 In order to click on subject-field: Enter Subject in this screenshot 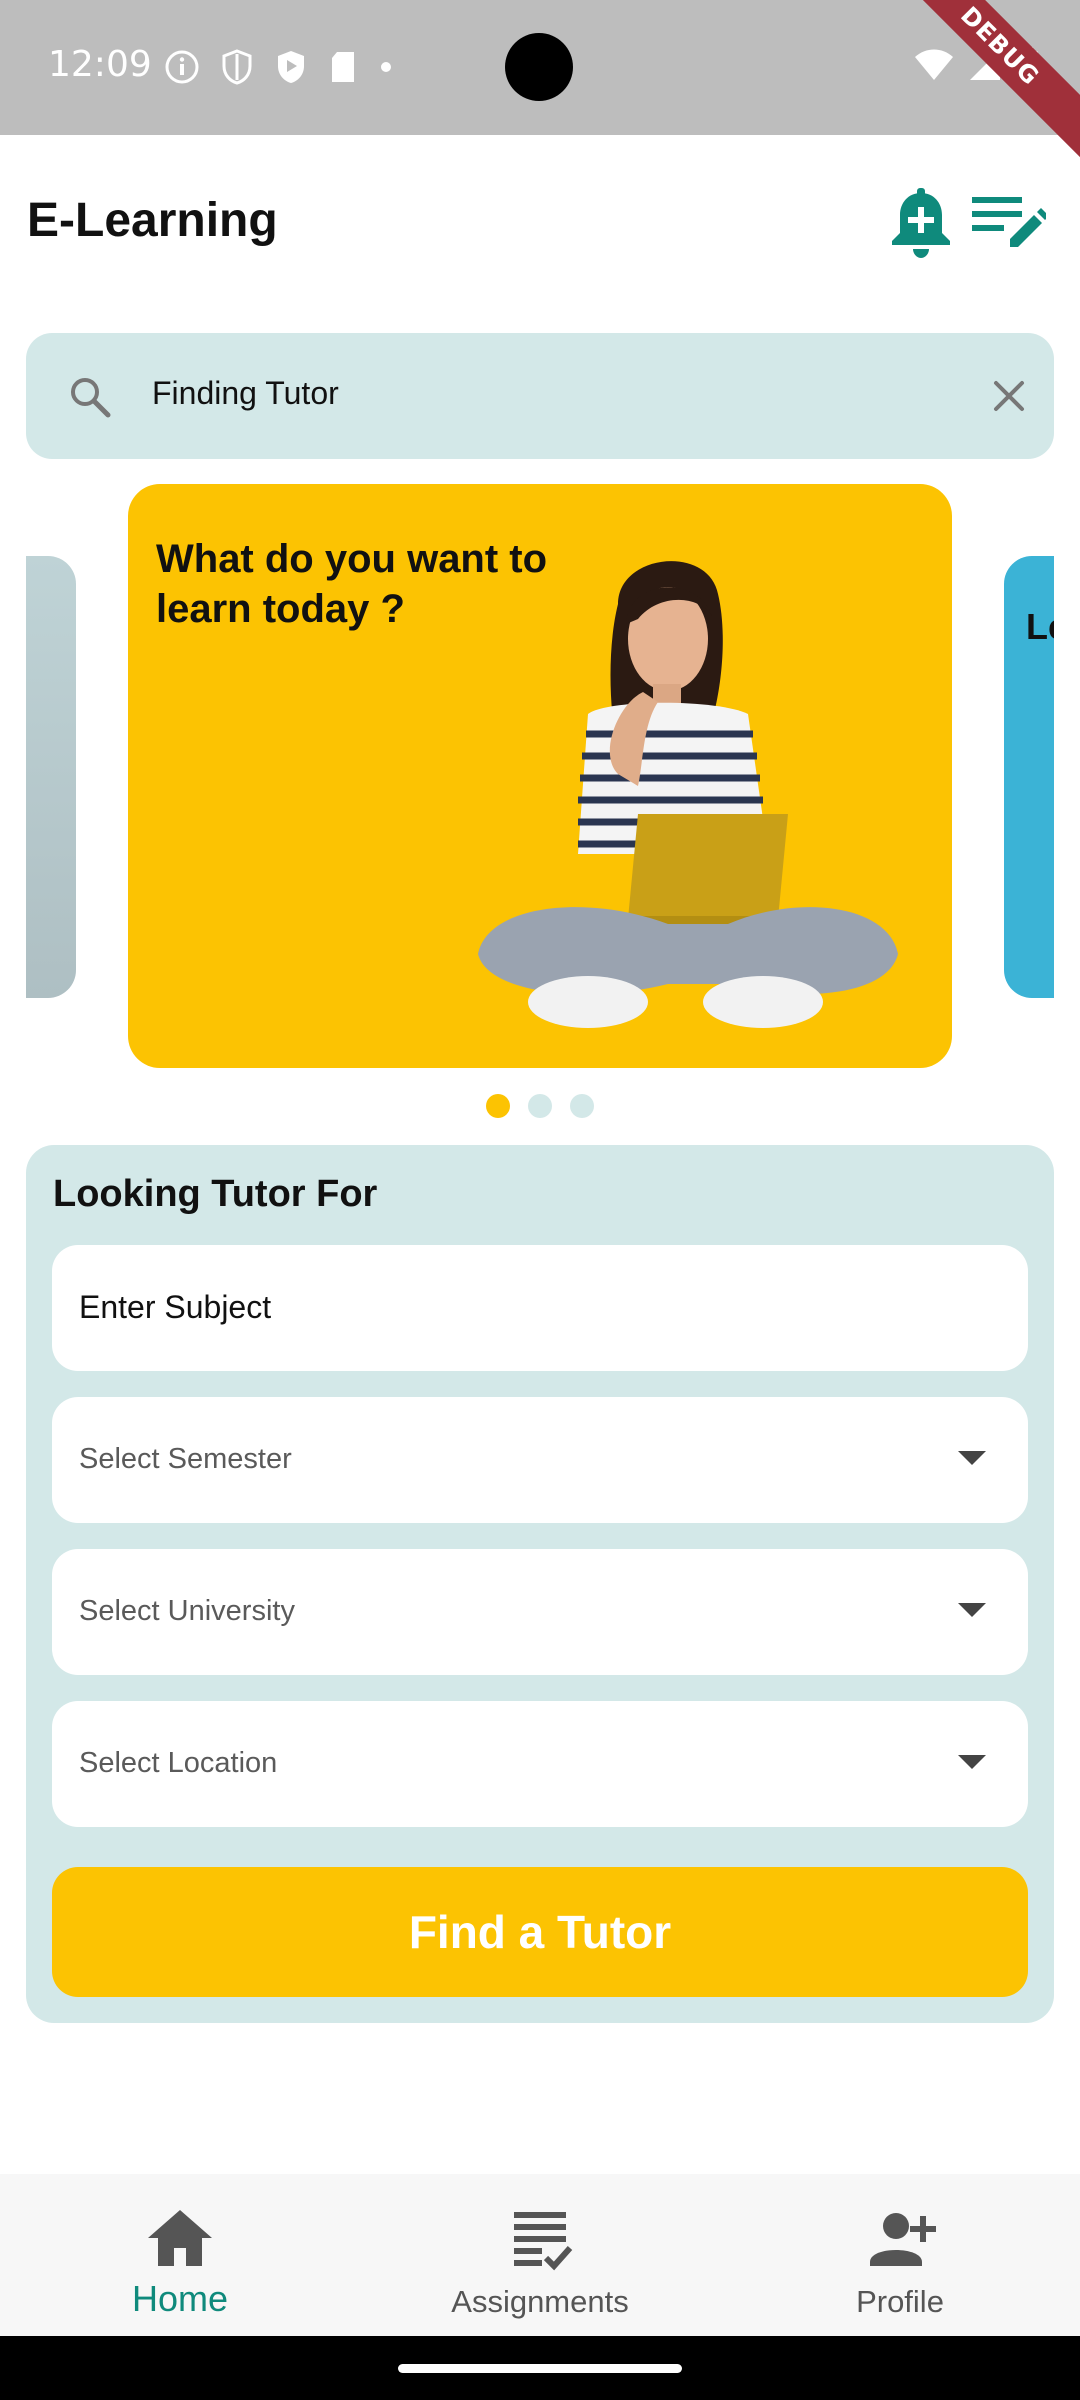, I will do `click(540, 1308)`.